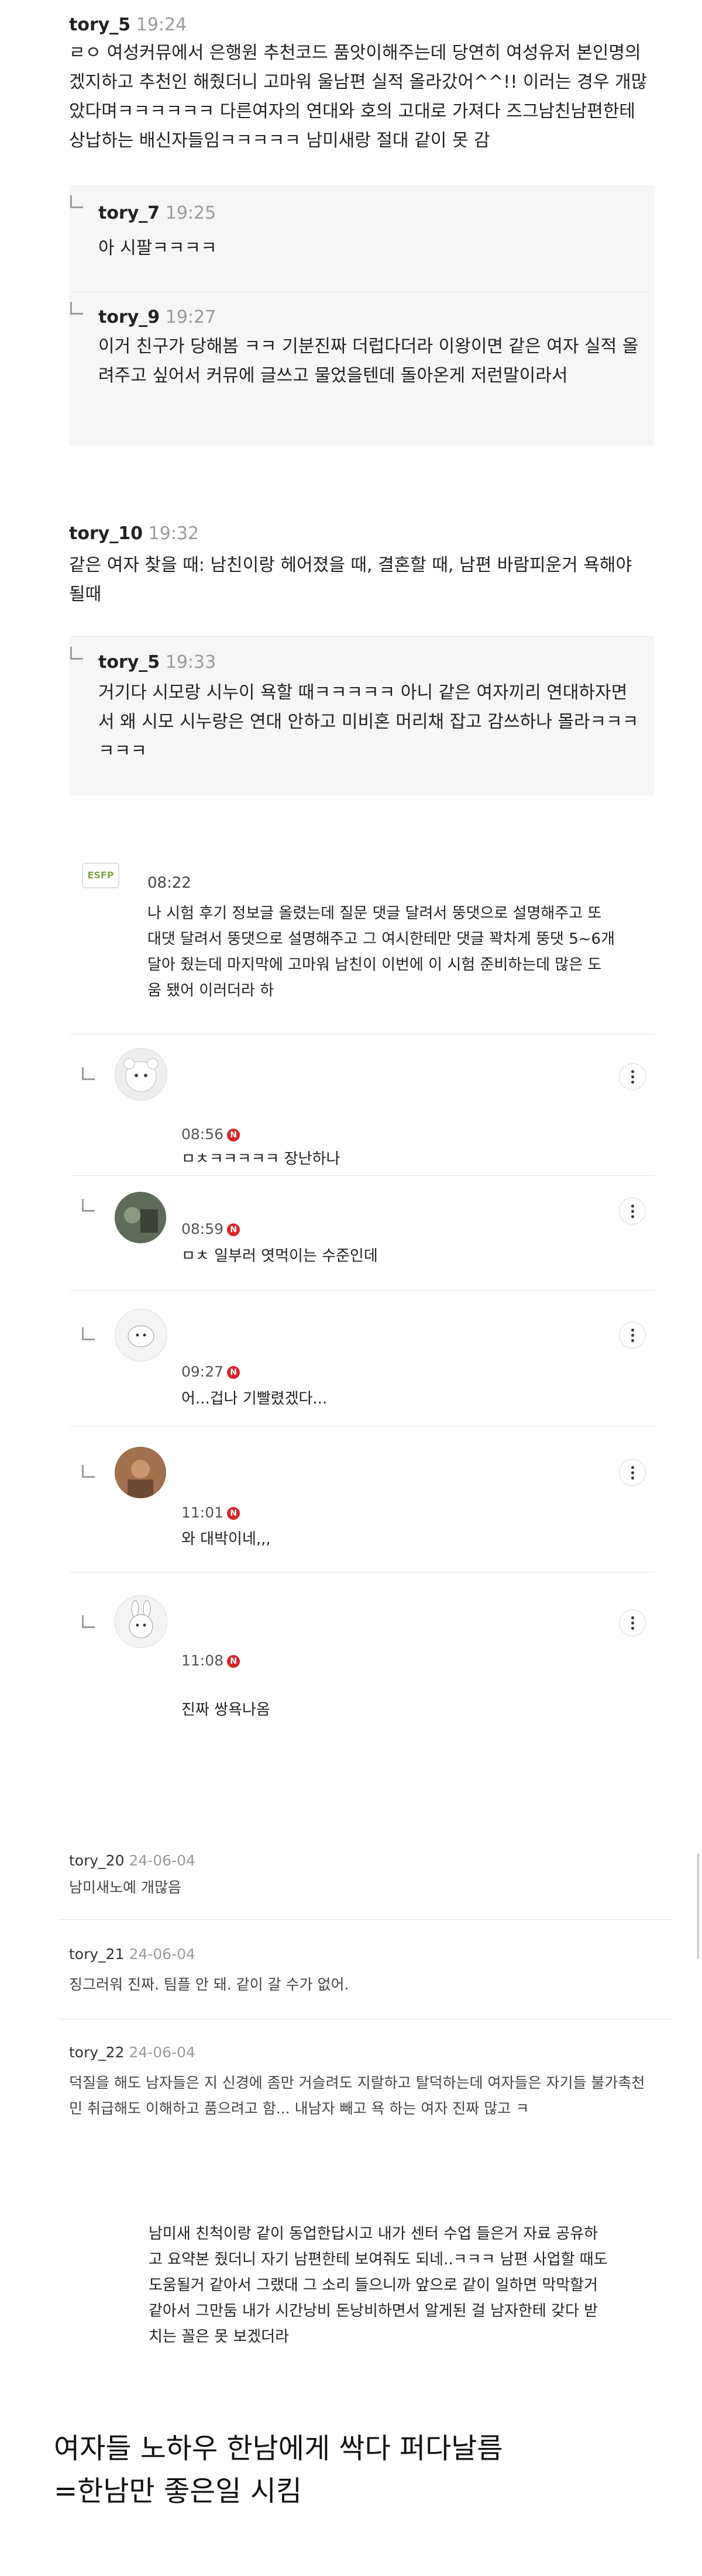 Image resolution: width=702 pixels, height=2576 pixels. Describe the element at coordinates (190, 317) in the screenshot. I see `timestamp: 19:27` at that location.